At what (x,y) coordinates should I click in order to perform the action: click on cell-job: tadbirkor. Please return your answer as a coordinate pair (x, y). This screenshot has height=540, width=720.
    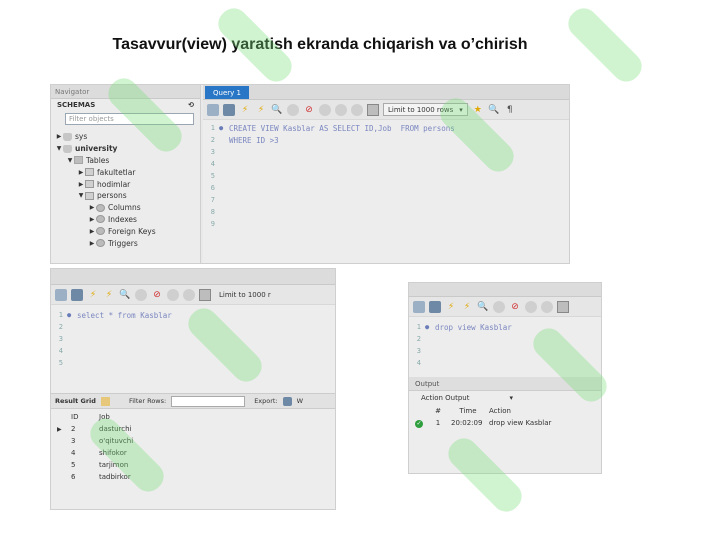
    Looking at the image, I should click on (122, 477).